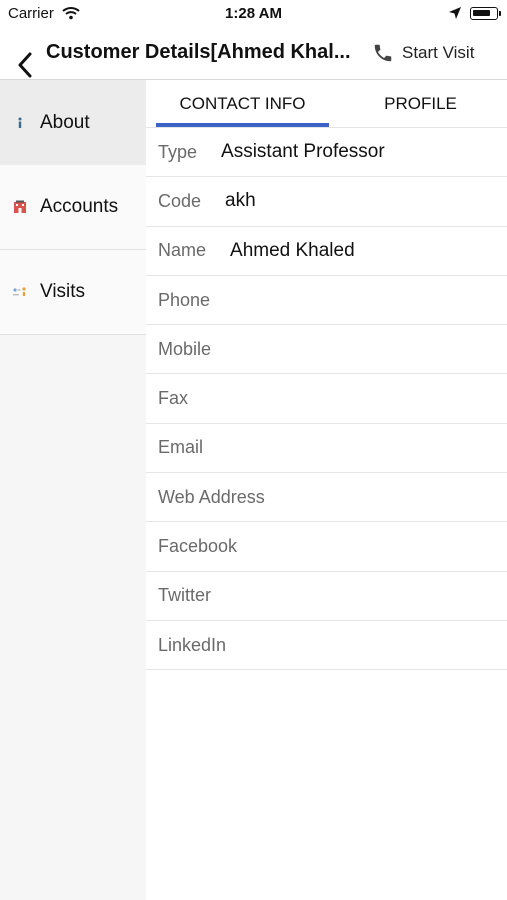 The image size is (507, 900). Describe the element at coordinates (242, 104) in the screenshot. I see `tab-contact-info: CONTACT INFO` at that location.